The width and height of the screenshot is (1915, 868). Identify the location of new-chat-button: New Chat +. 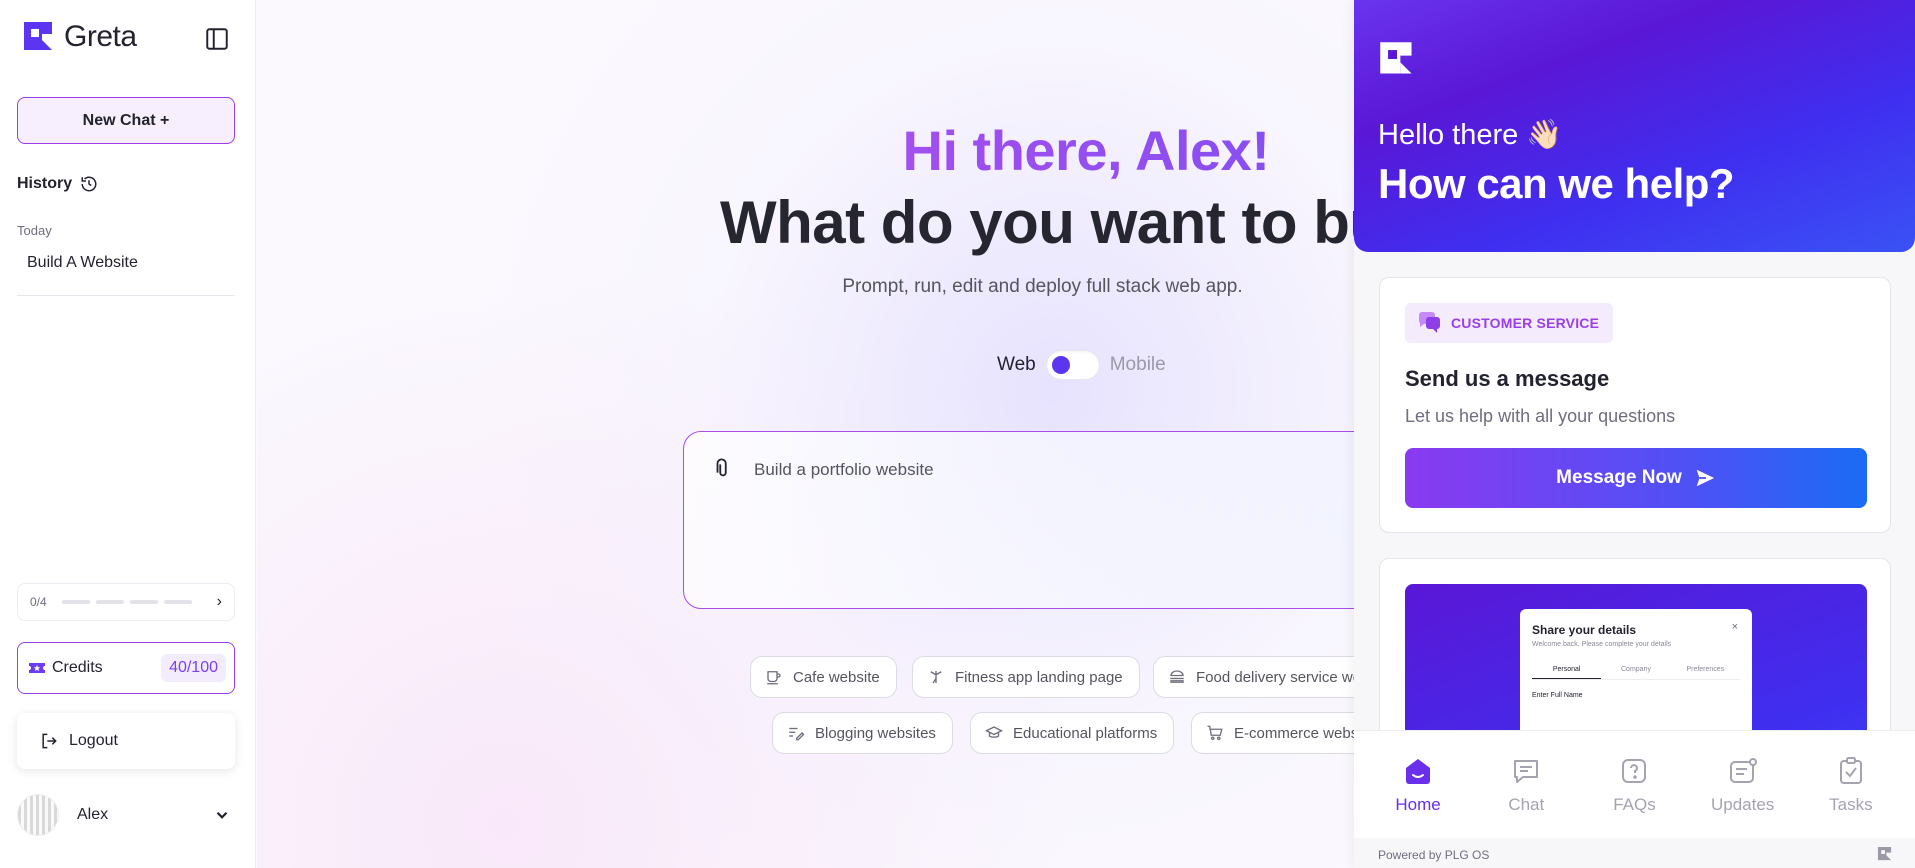
(126, 120).